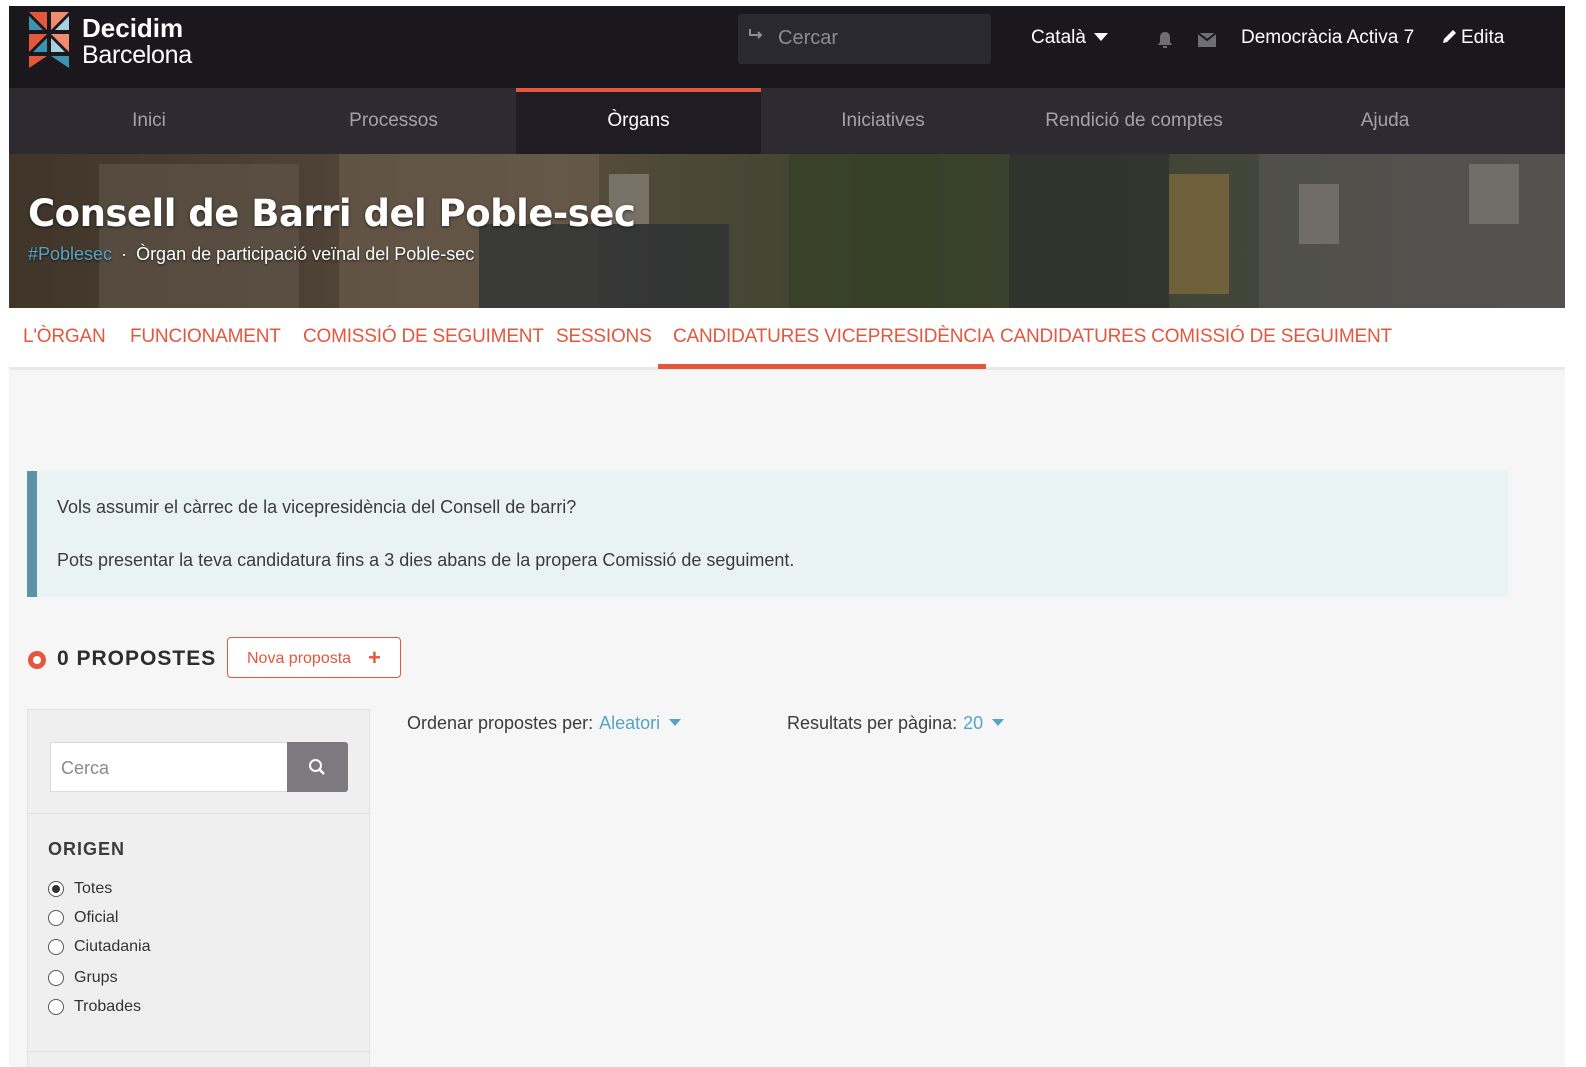 The height and width of the screenshot is (1067, 1586). I want to click on brand-line2: Barcelona, so click(137, 55).